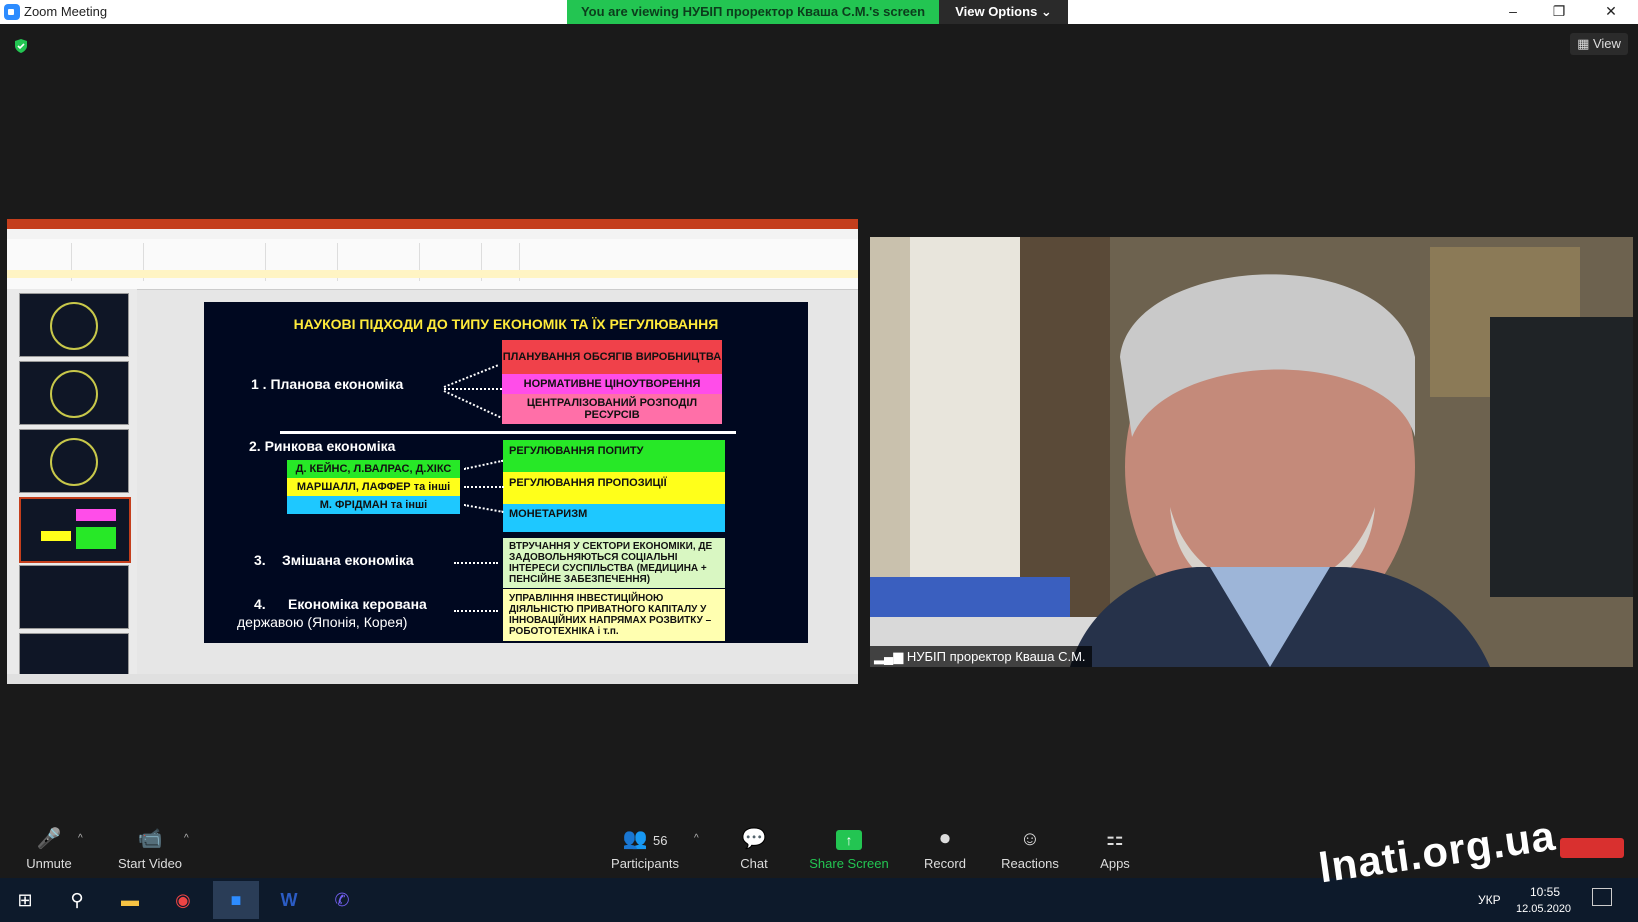 The height and width of the screenshot is (922, 1638). I want to click on chat-icon: 💬, so click(754, 839).